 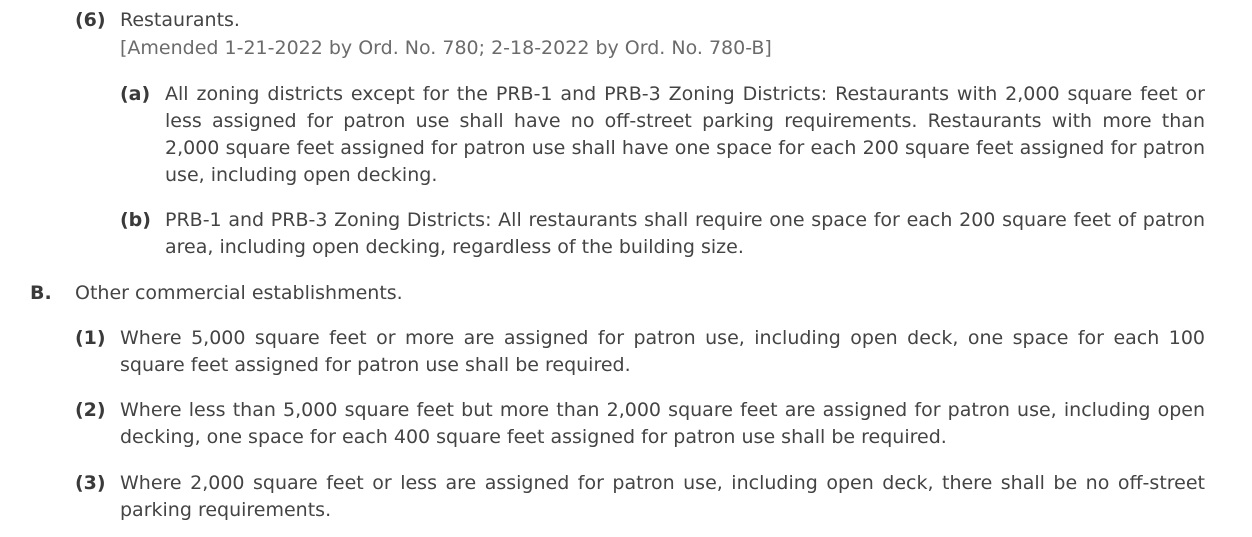 What do you see at coordinates (90, 483) in the screenshot?
I see `subsection-marker: (3)` at bounding box center [90, 483].